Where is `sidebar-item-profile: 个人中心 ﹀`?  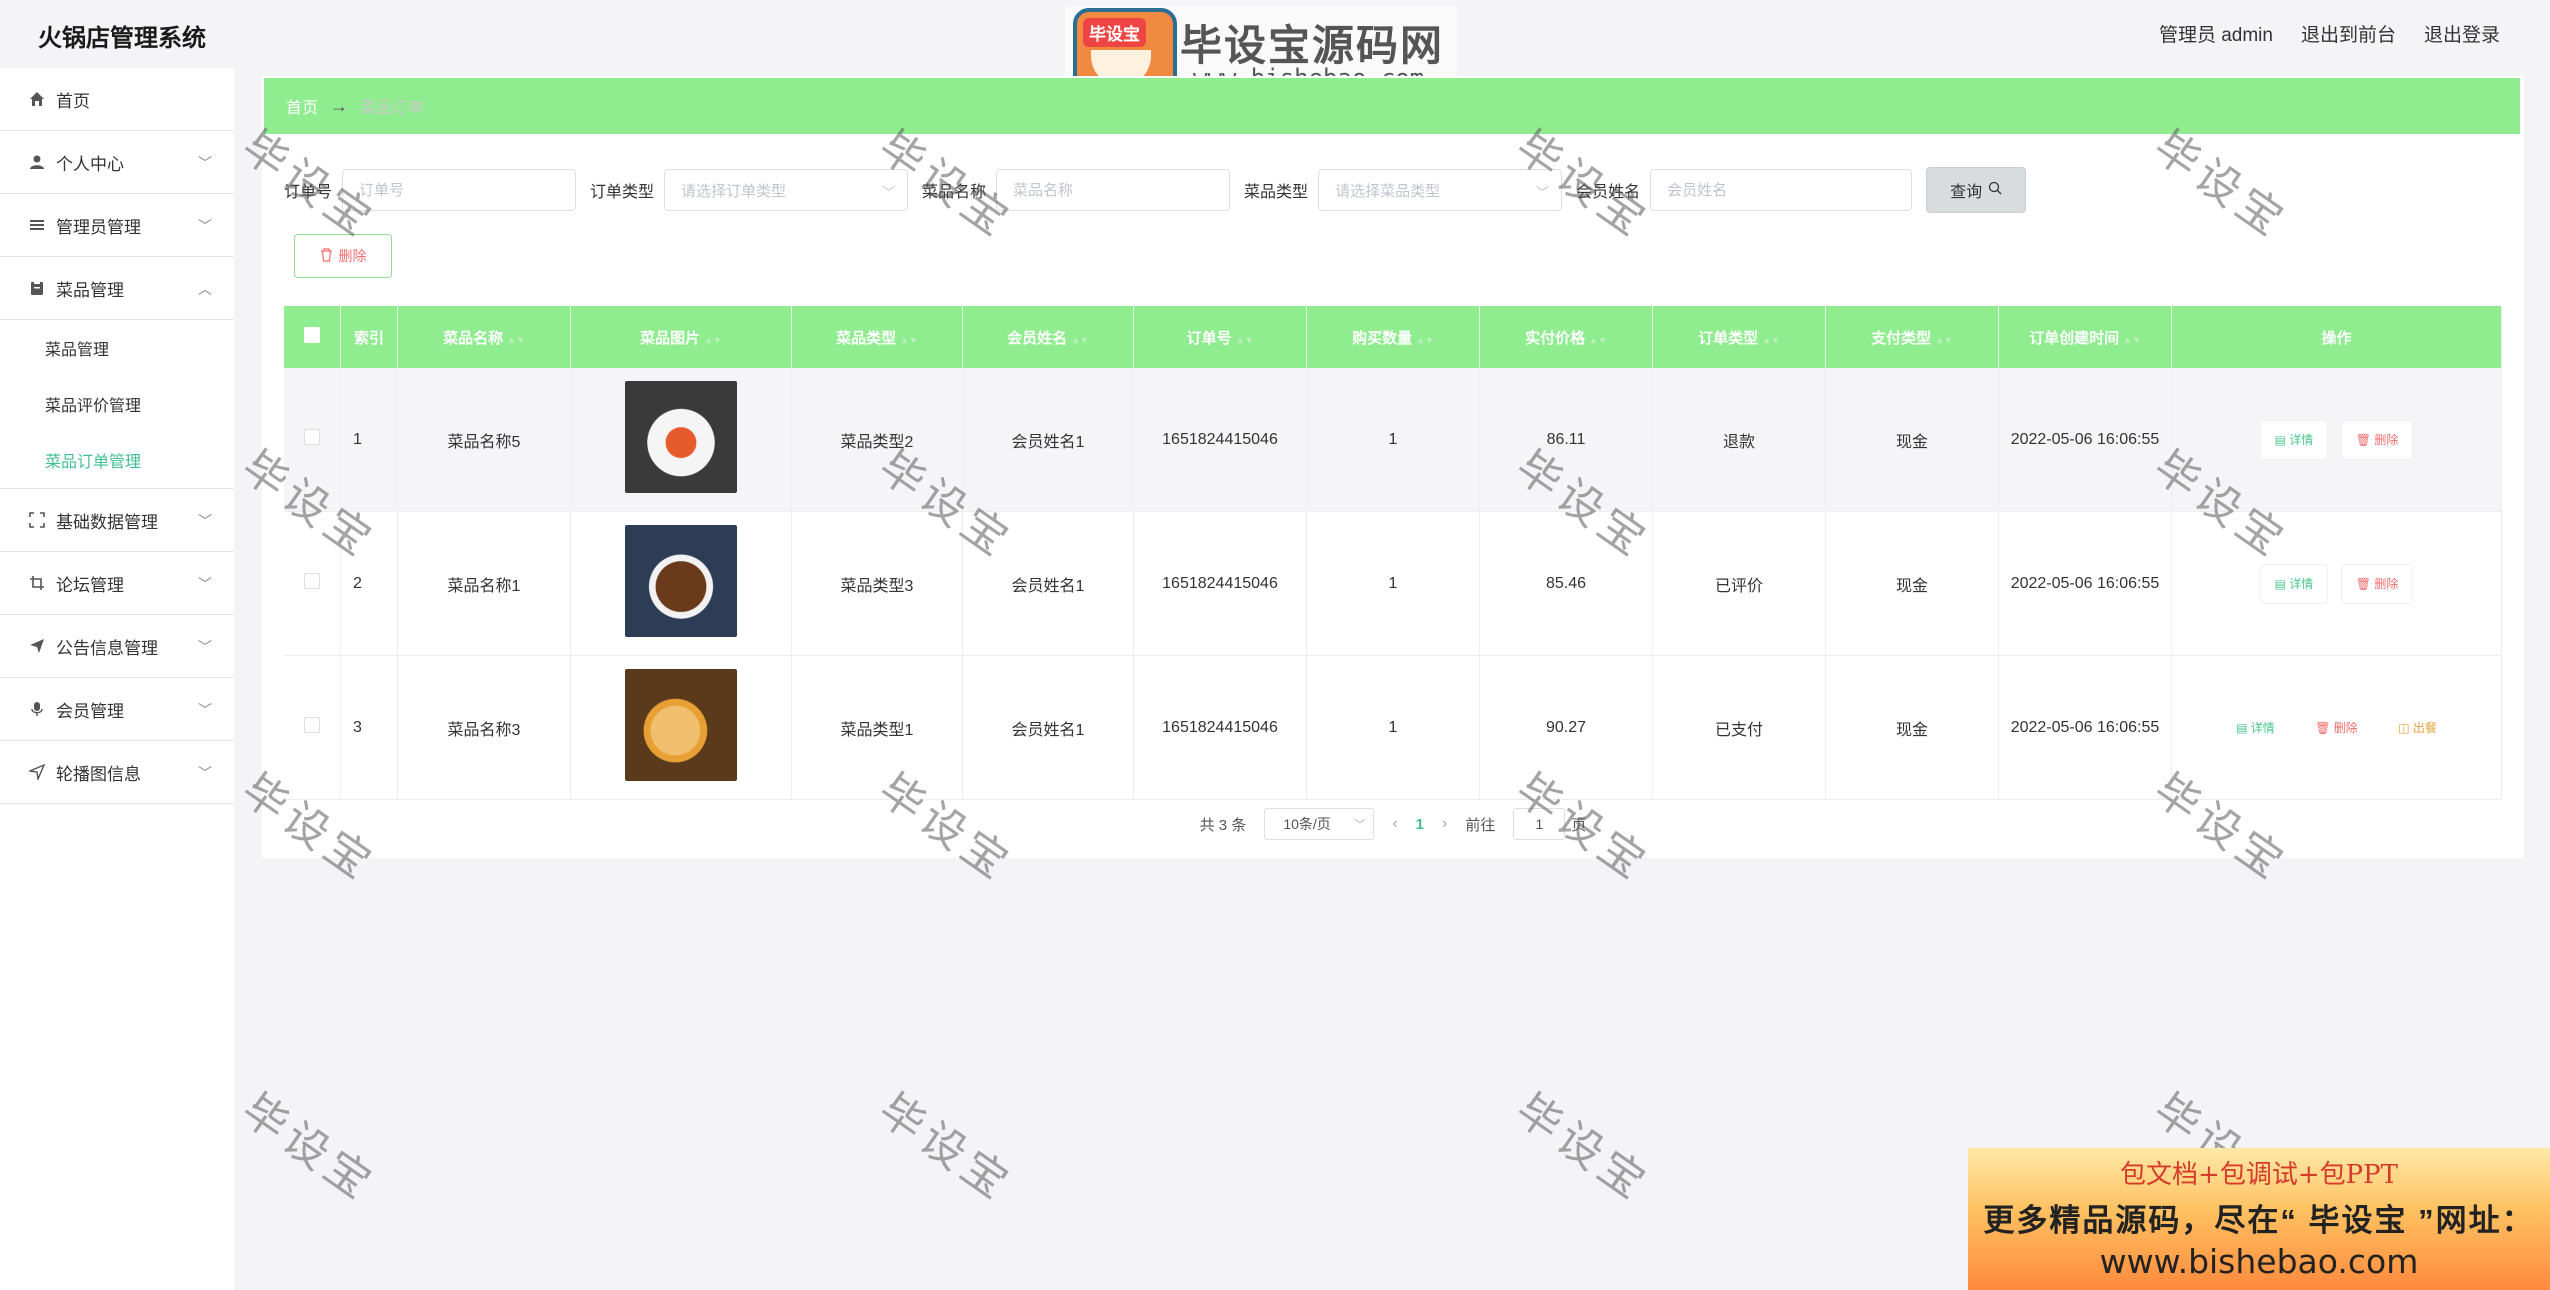 sidebar-item-profile: 个人中心 ﹀ is located at coordinates (117, 162).